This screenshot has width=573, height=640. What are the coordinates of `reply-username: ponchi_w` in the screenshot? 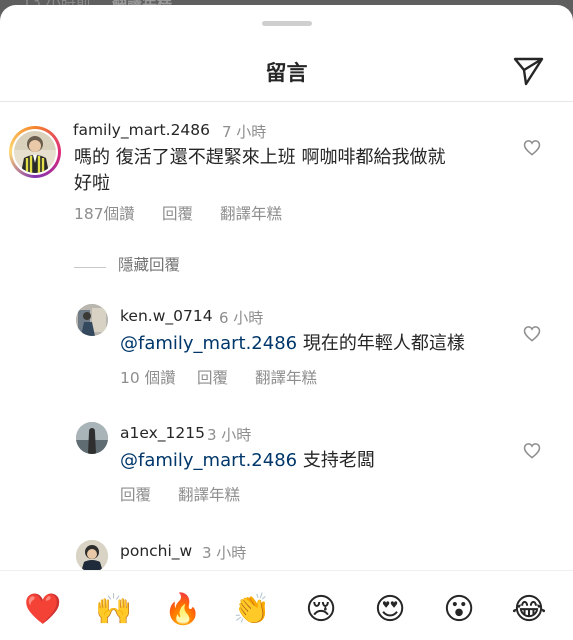 It's located at (156, 551).